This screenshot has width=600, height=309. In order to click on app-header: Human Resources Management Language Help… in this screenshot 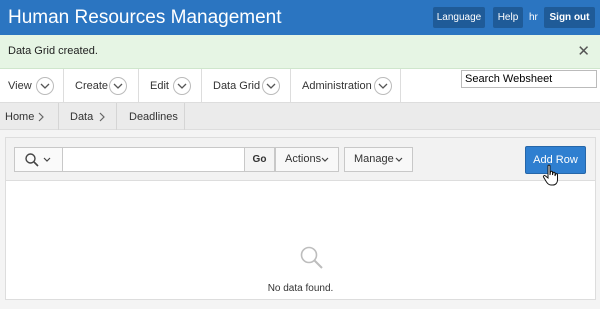, I will do `click(300, 17)`.